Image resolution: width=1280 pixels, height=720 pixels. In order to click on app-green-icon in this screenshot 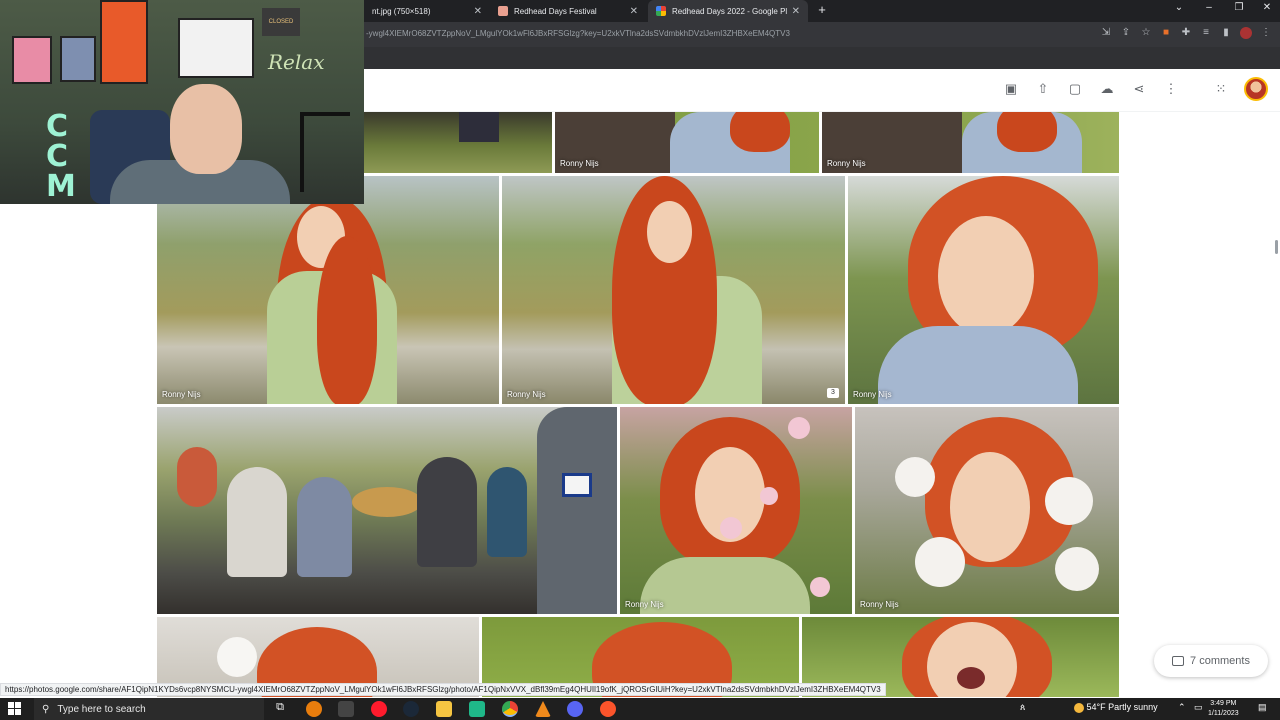, I will do `click(477, 709)`.